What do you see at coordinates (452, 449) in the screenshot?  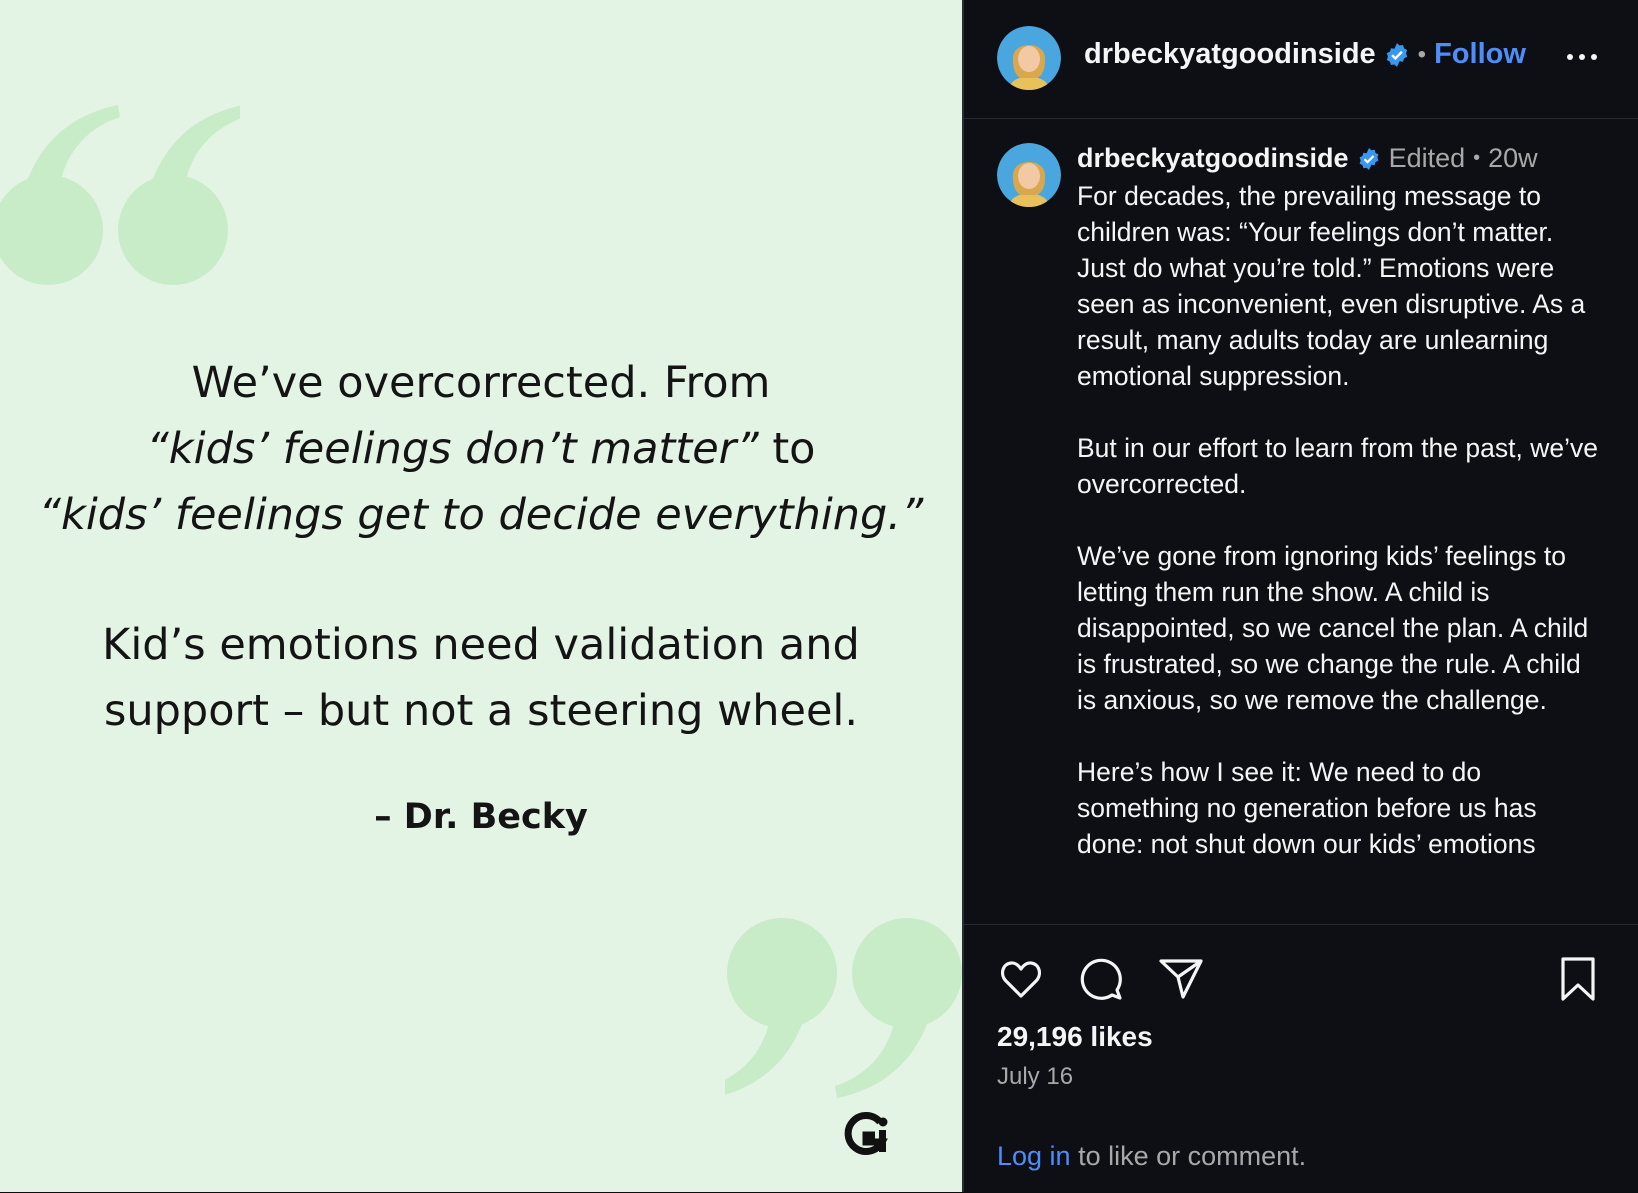 I see `quote-line-2-italic: “kids’ feelings don’t matter”` at bounding box center [452, 449].